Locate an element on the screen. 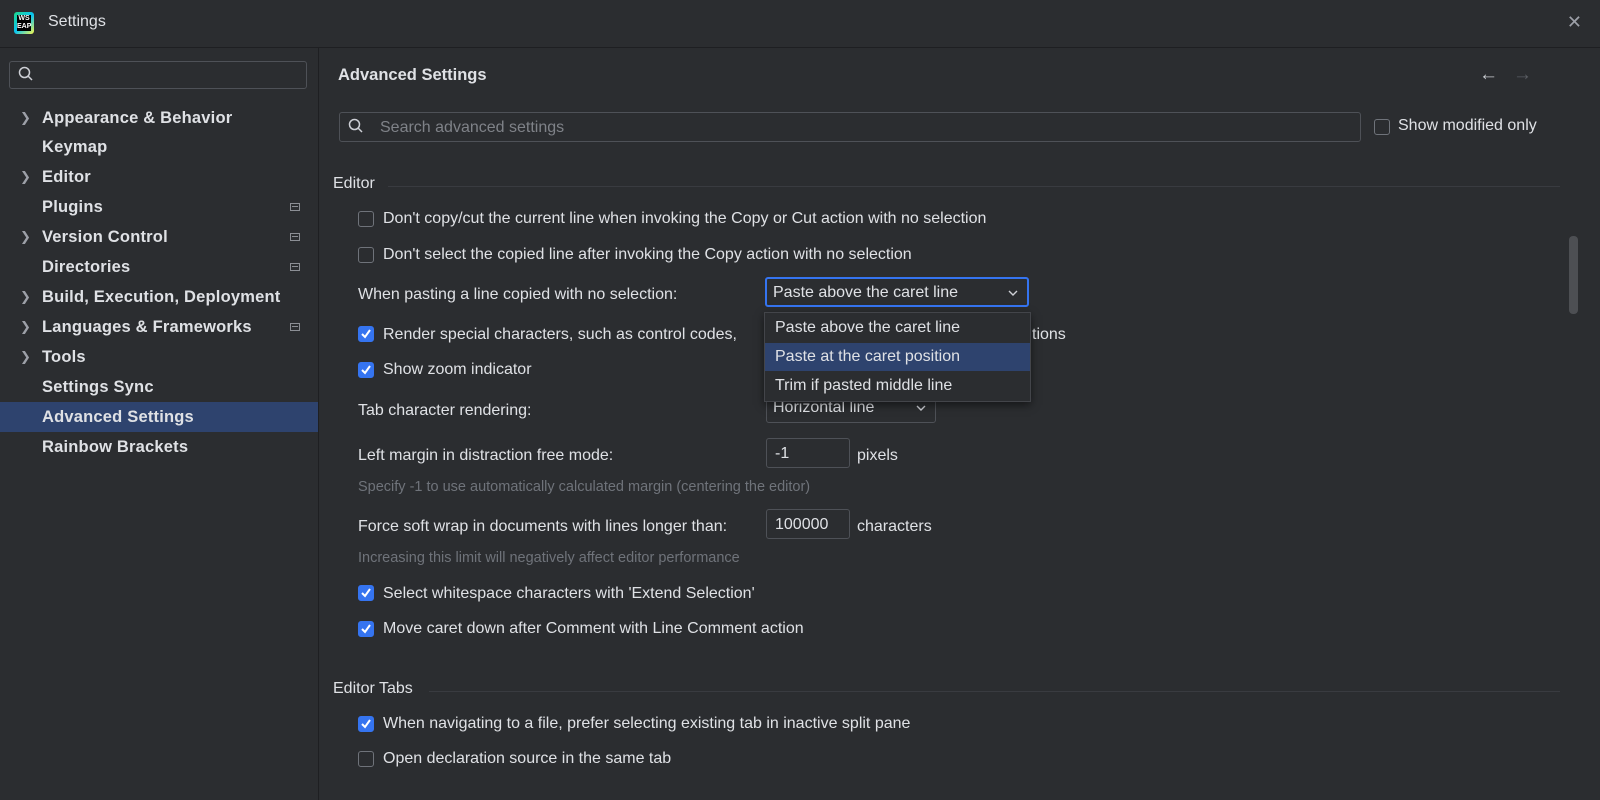  advanced-settings-search-input is located at coordinates (860, 128).